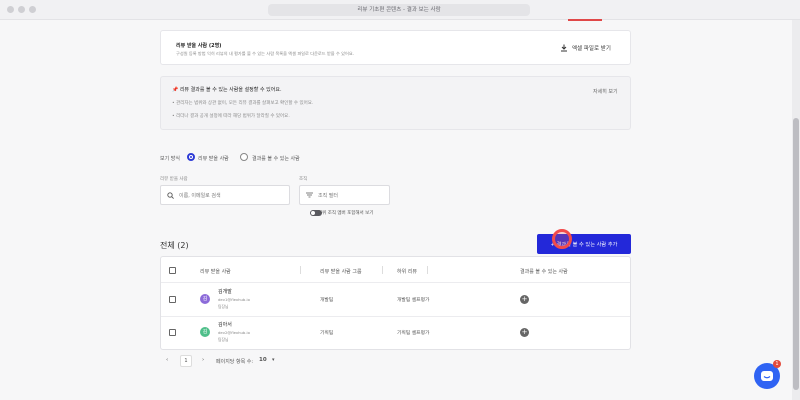 Image resolution: width=800 pixels, height=400 pixels. Describe the element at coordinates (172, 270) in the screenshot. I see `select-all-checkbox` at that location.